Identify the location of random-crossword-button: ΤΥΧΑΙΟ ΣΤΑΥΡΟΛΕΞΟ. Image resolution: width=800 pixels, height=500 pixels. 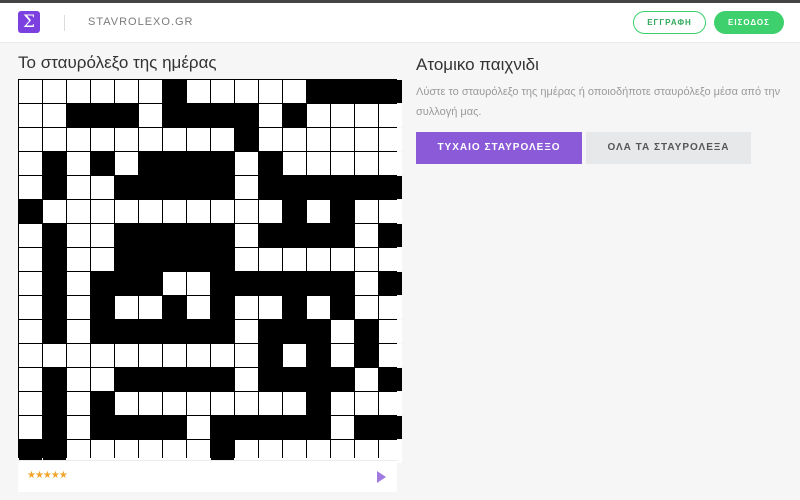
(499, 148).